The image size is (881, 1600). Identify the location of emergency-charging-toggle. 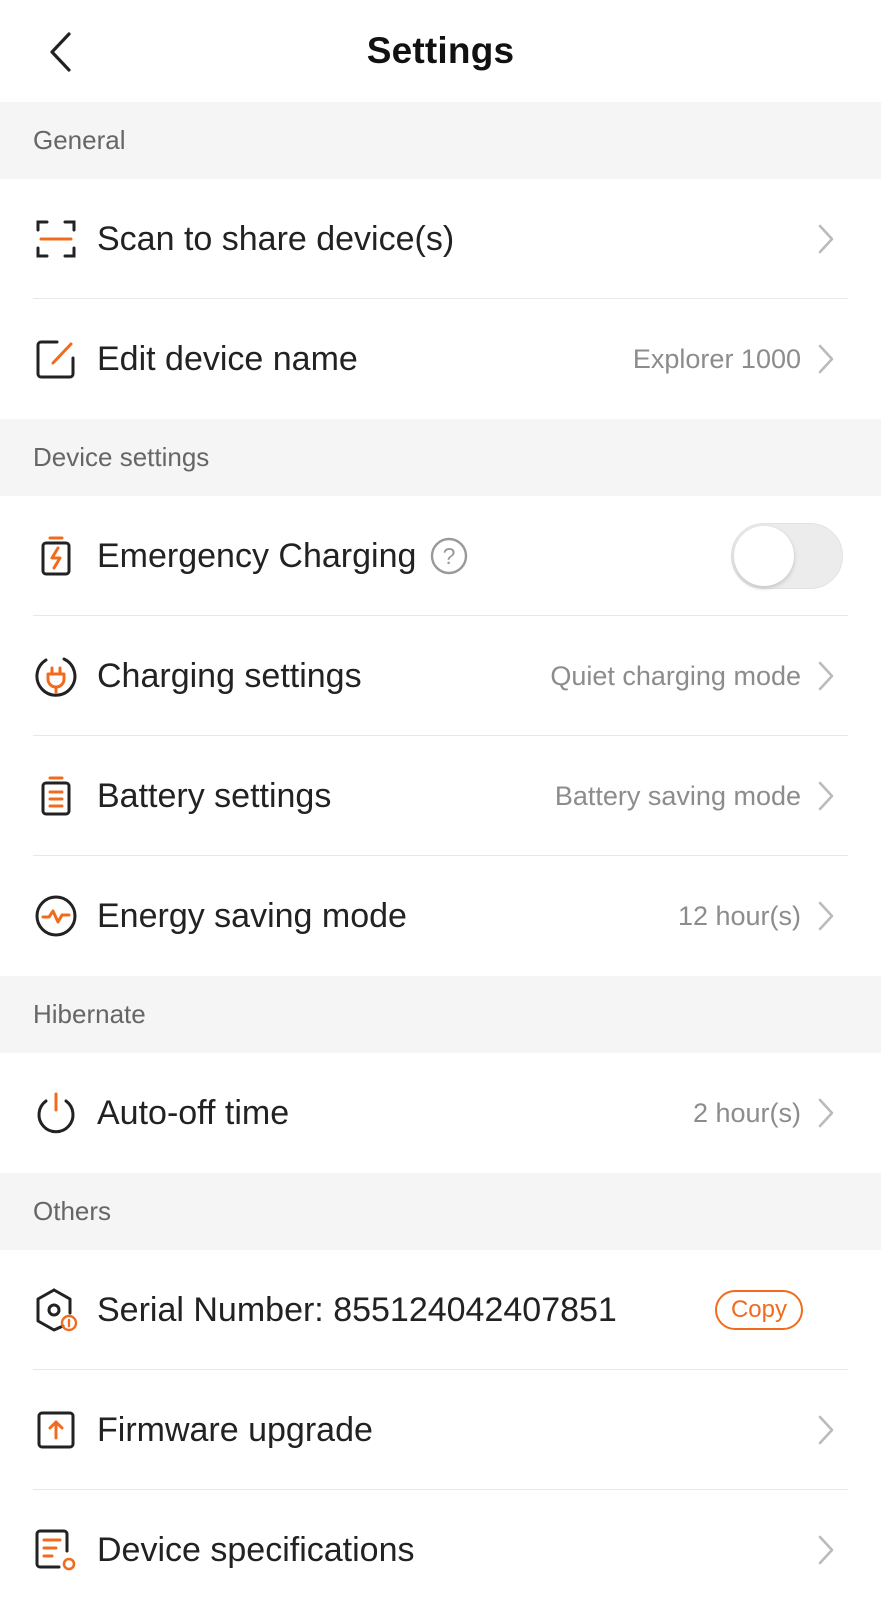
(787, 556).